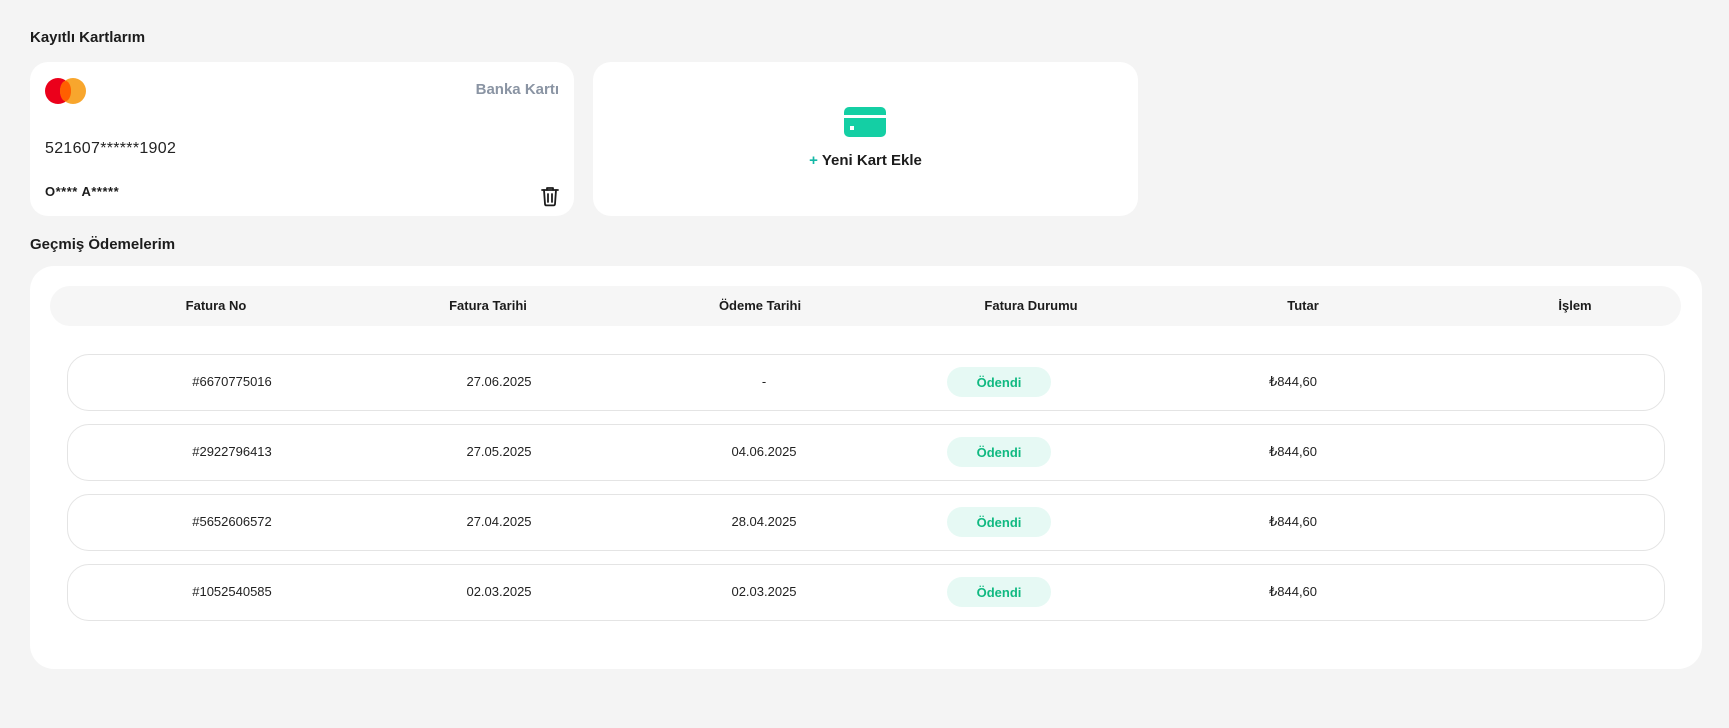 This screenshot has height=728, width=1729. Describe the element at coordinates (65, 91) in the screenshot. I see `mastercard-logo-icon` at that location.